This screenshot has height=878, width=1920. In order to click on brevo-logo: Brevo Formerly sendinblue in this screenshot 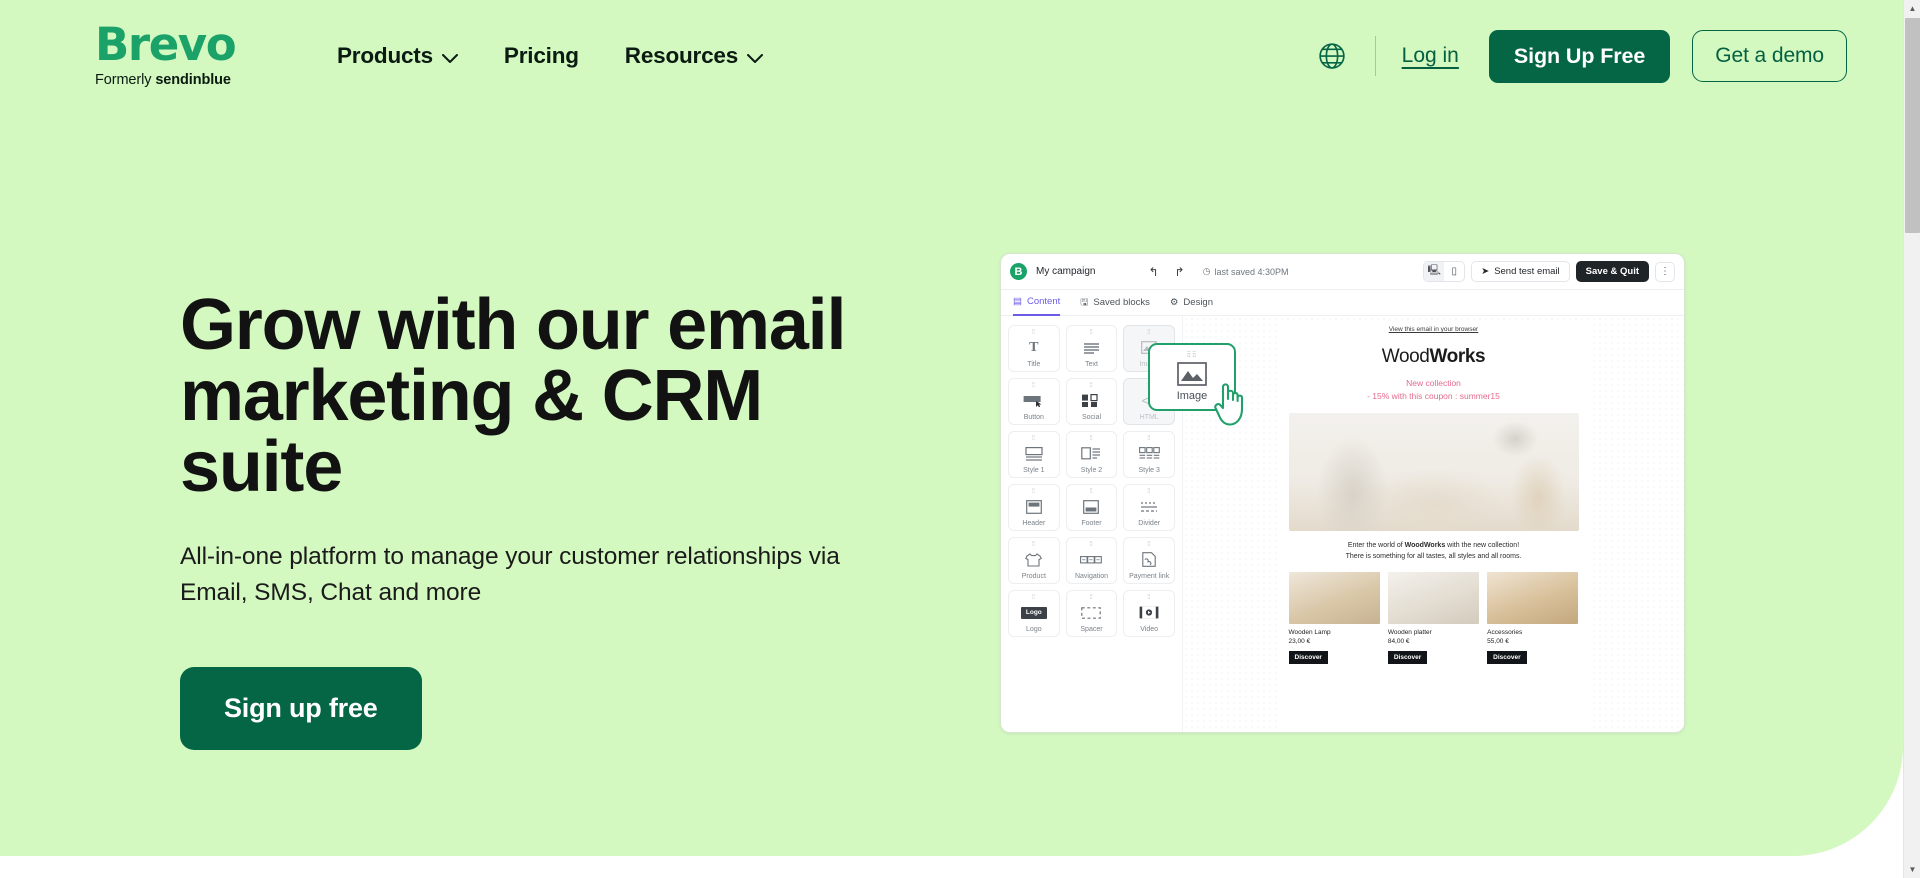, I will do `click(180, 55)`.